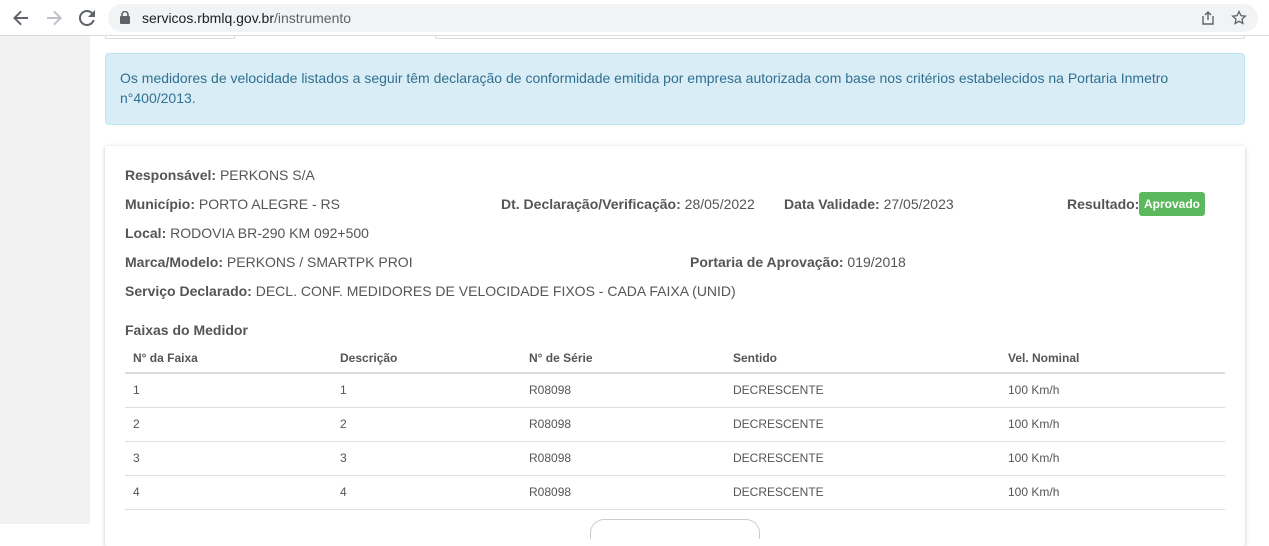  I want to click on dt-declaracao-value: 28/05/2022, so click(719, 204).